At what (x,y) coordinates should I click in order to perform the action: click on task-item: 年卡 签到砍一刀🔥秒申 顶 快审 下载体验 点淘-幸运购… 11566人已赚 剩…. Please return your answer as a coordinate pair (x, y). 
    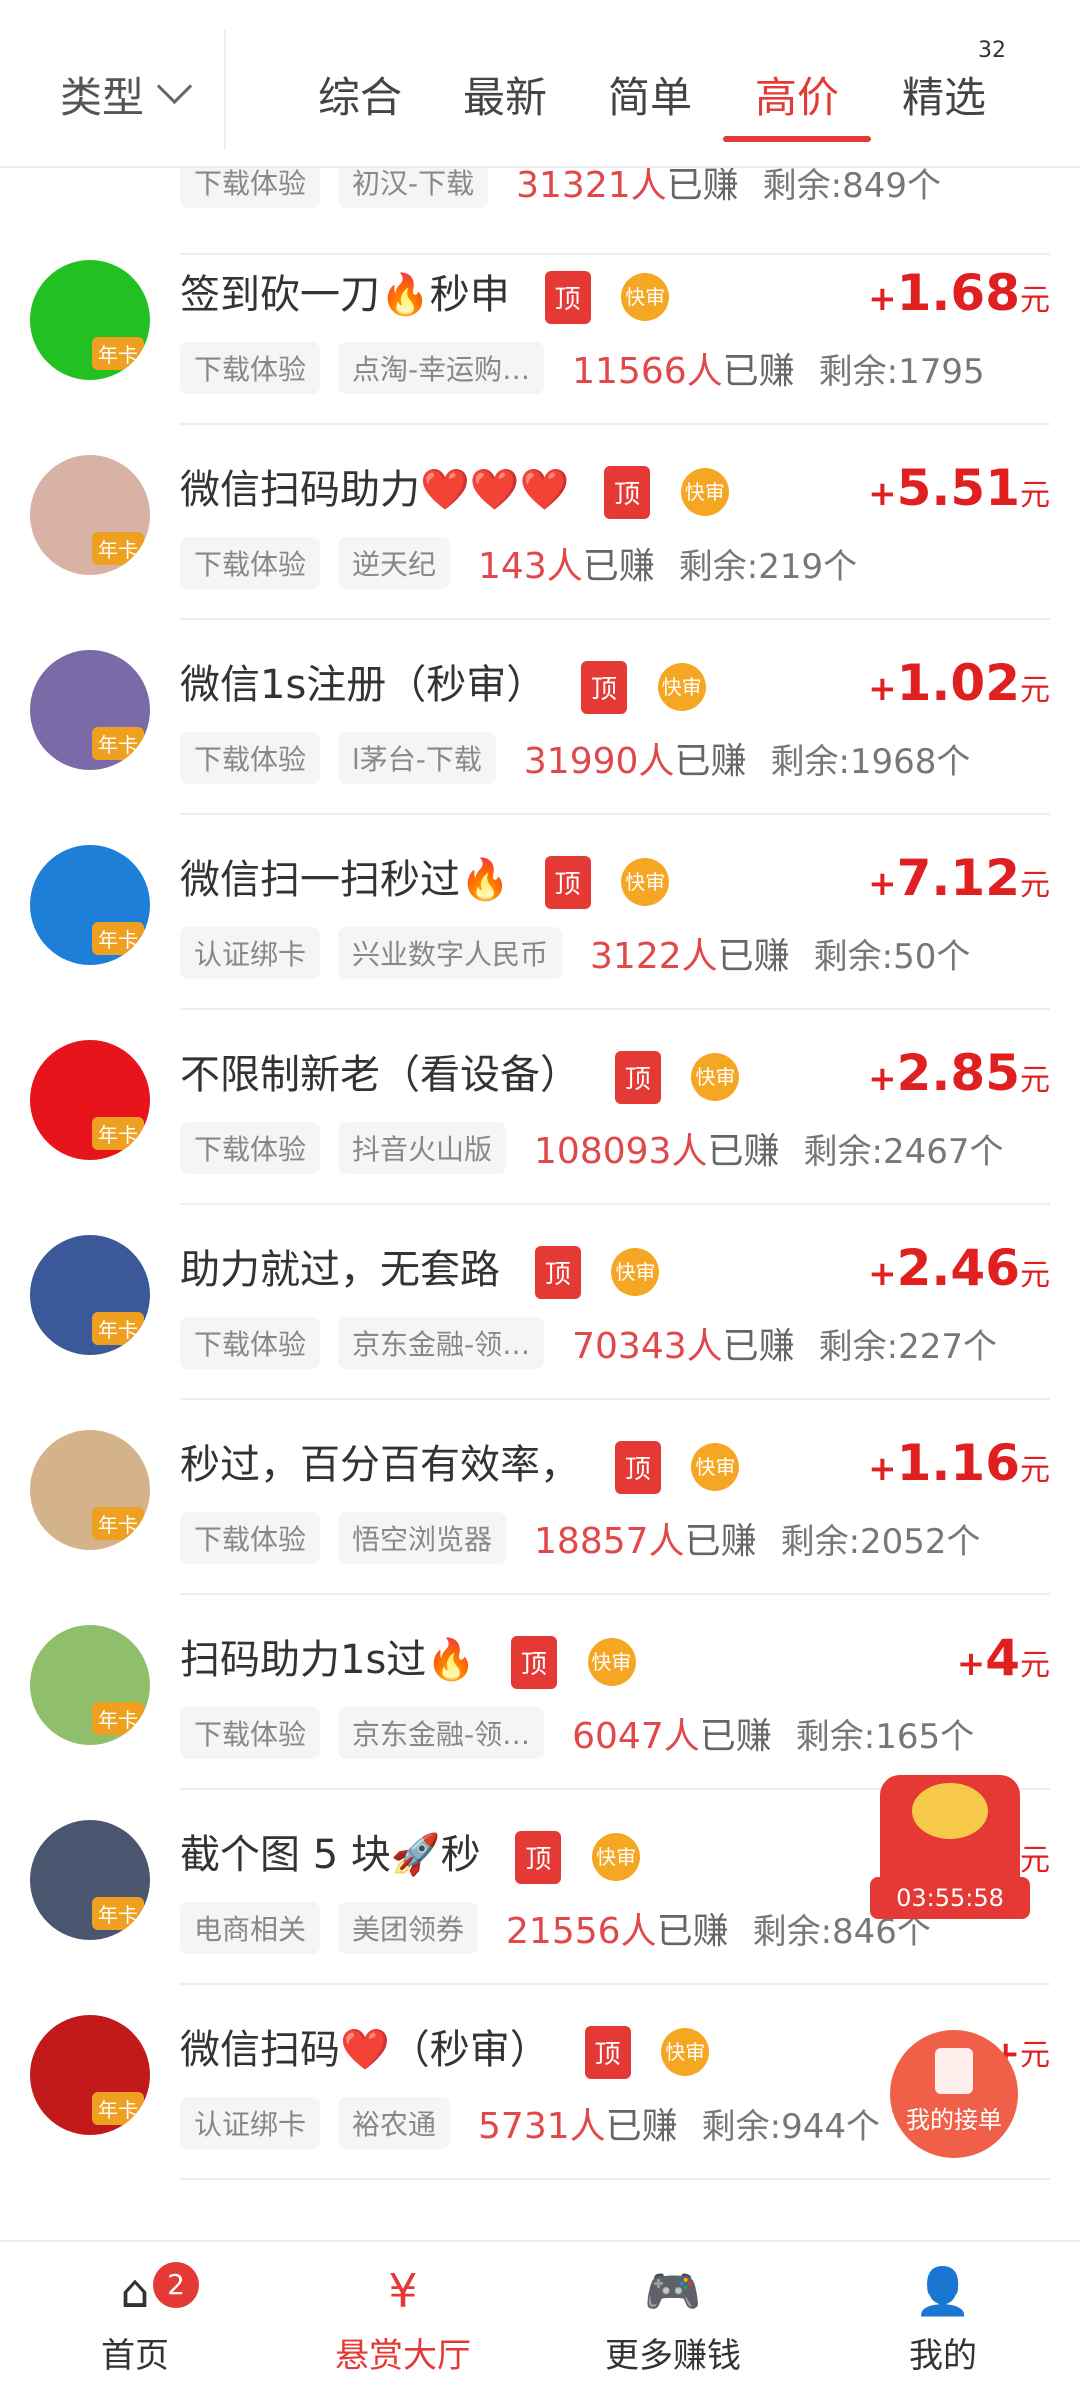
    Looking at the image, I should click on (540, 327).